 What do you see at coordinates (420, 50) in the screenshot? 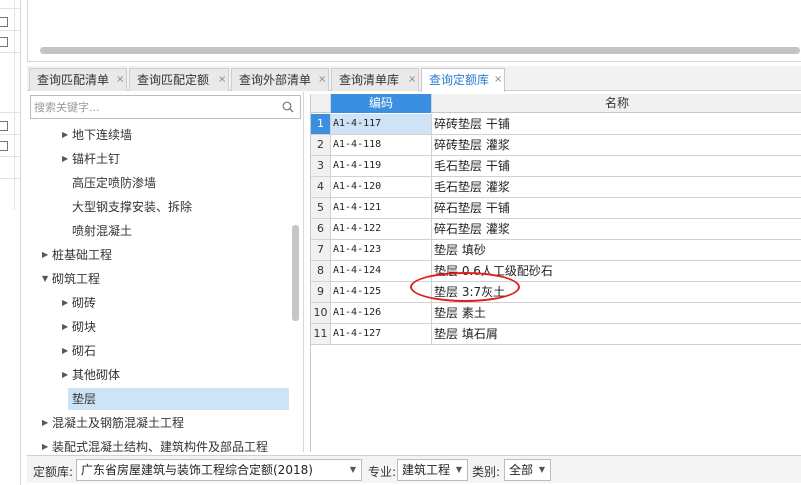
I see `horizontal-scrollbar` at bounding box center [420, 50].